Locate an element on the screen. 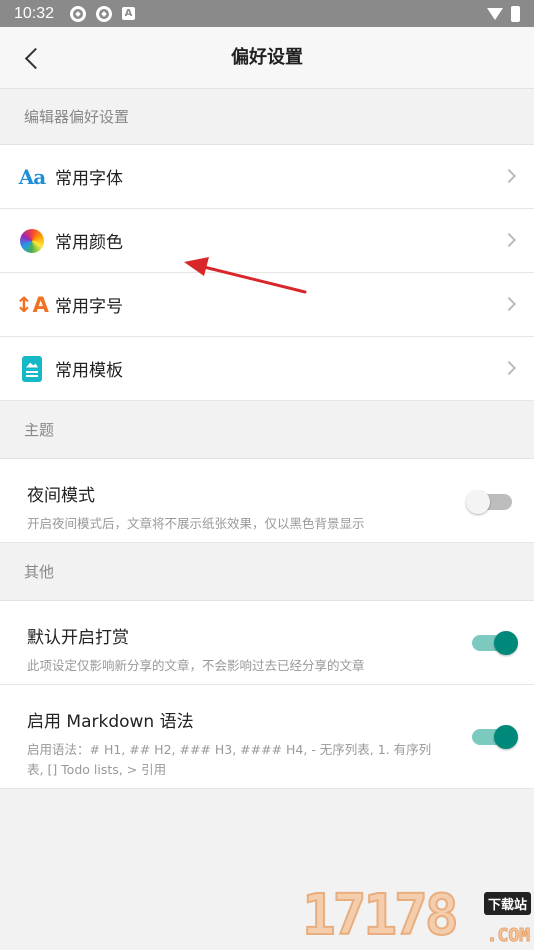  wifi-icon is located at coordinates (495, 13).